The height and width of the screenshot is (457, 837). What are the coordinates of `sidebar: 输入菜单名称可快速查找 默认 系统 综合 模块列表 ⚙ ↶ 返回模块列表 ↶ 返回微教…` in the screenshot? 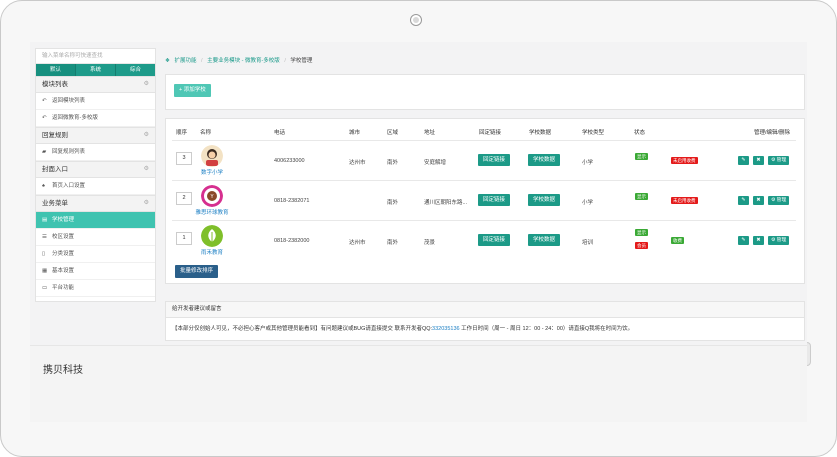 It's located at (95, 175).